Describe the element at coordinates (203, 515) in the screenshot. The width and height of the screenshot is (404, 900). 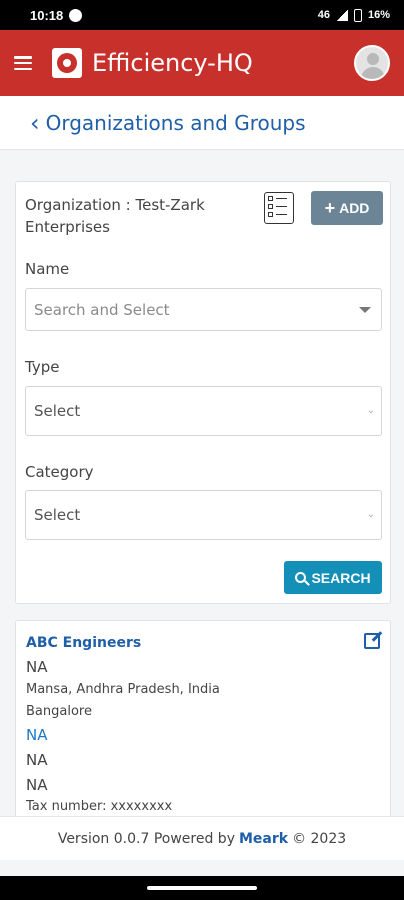
I see `category-select: Select ⌄` at that location.